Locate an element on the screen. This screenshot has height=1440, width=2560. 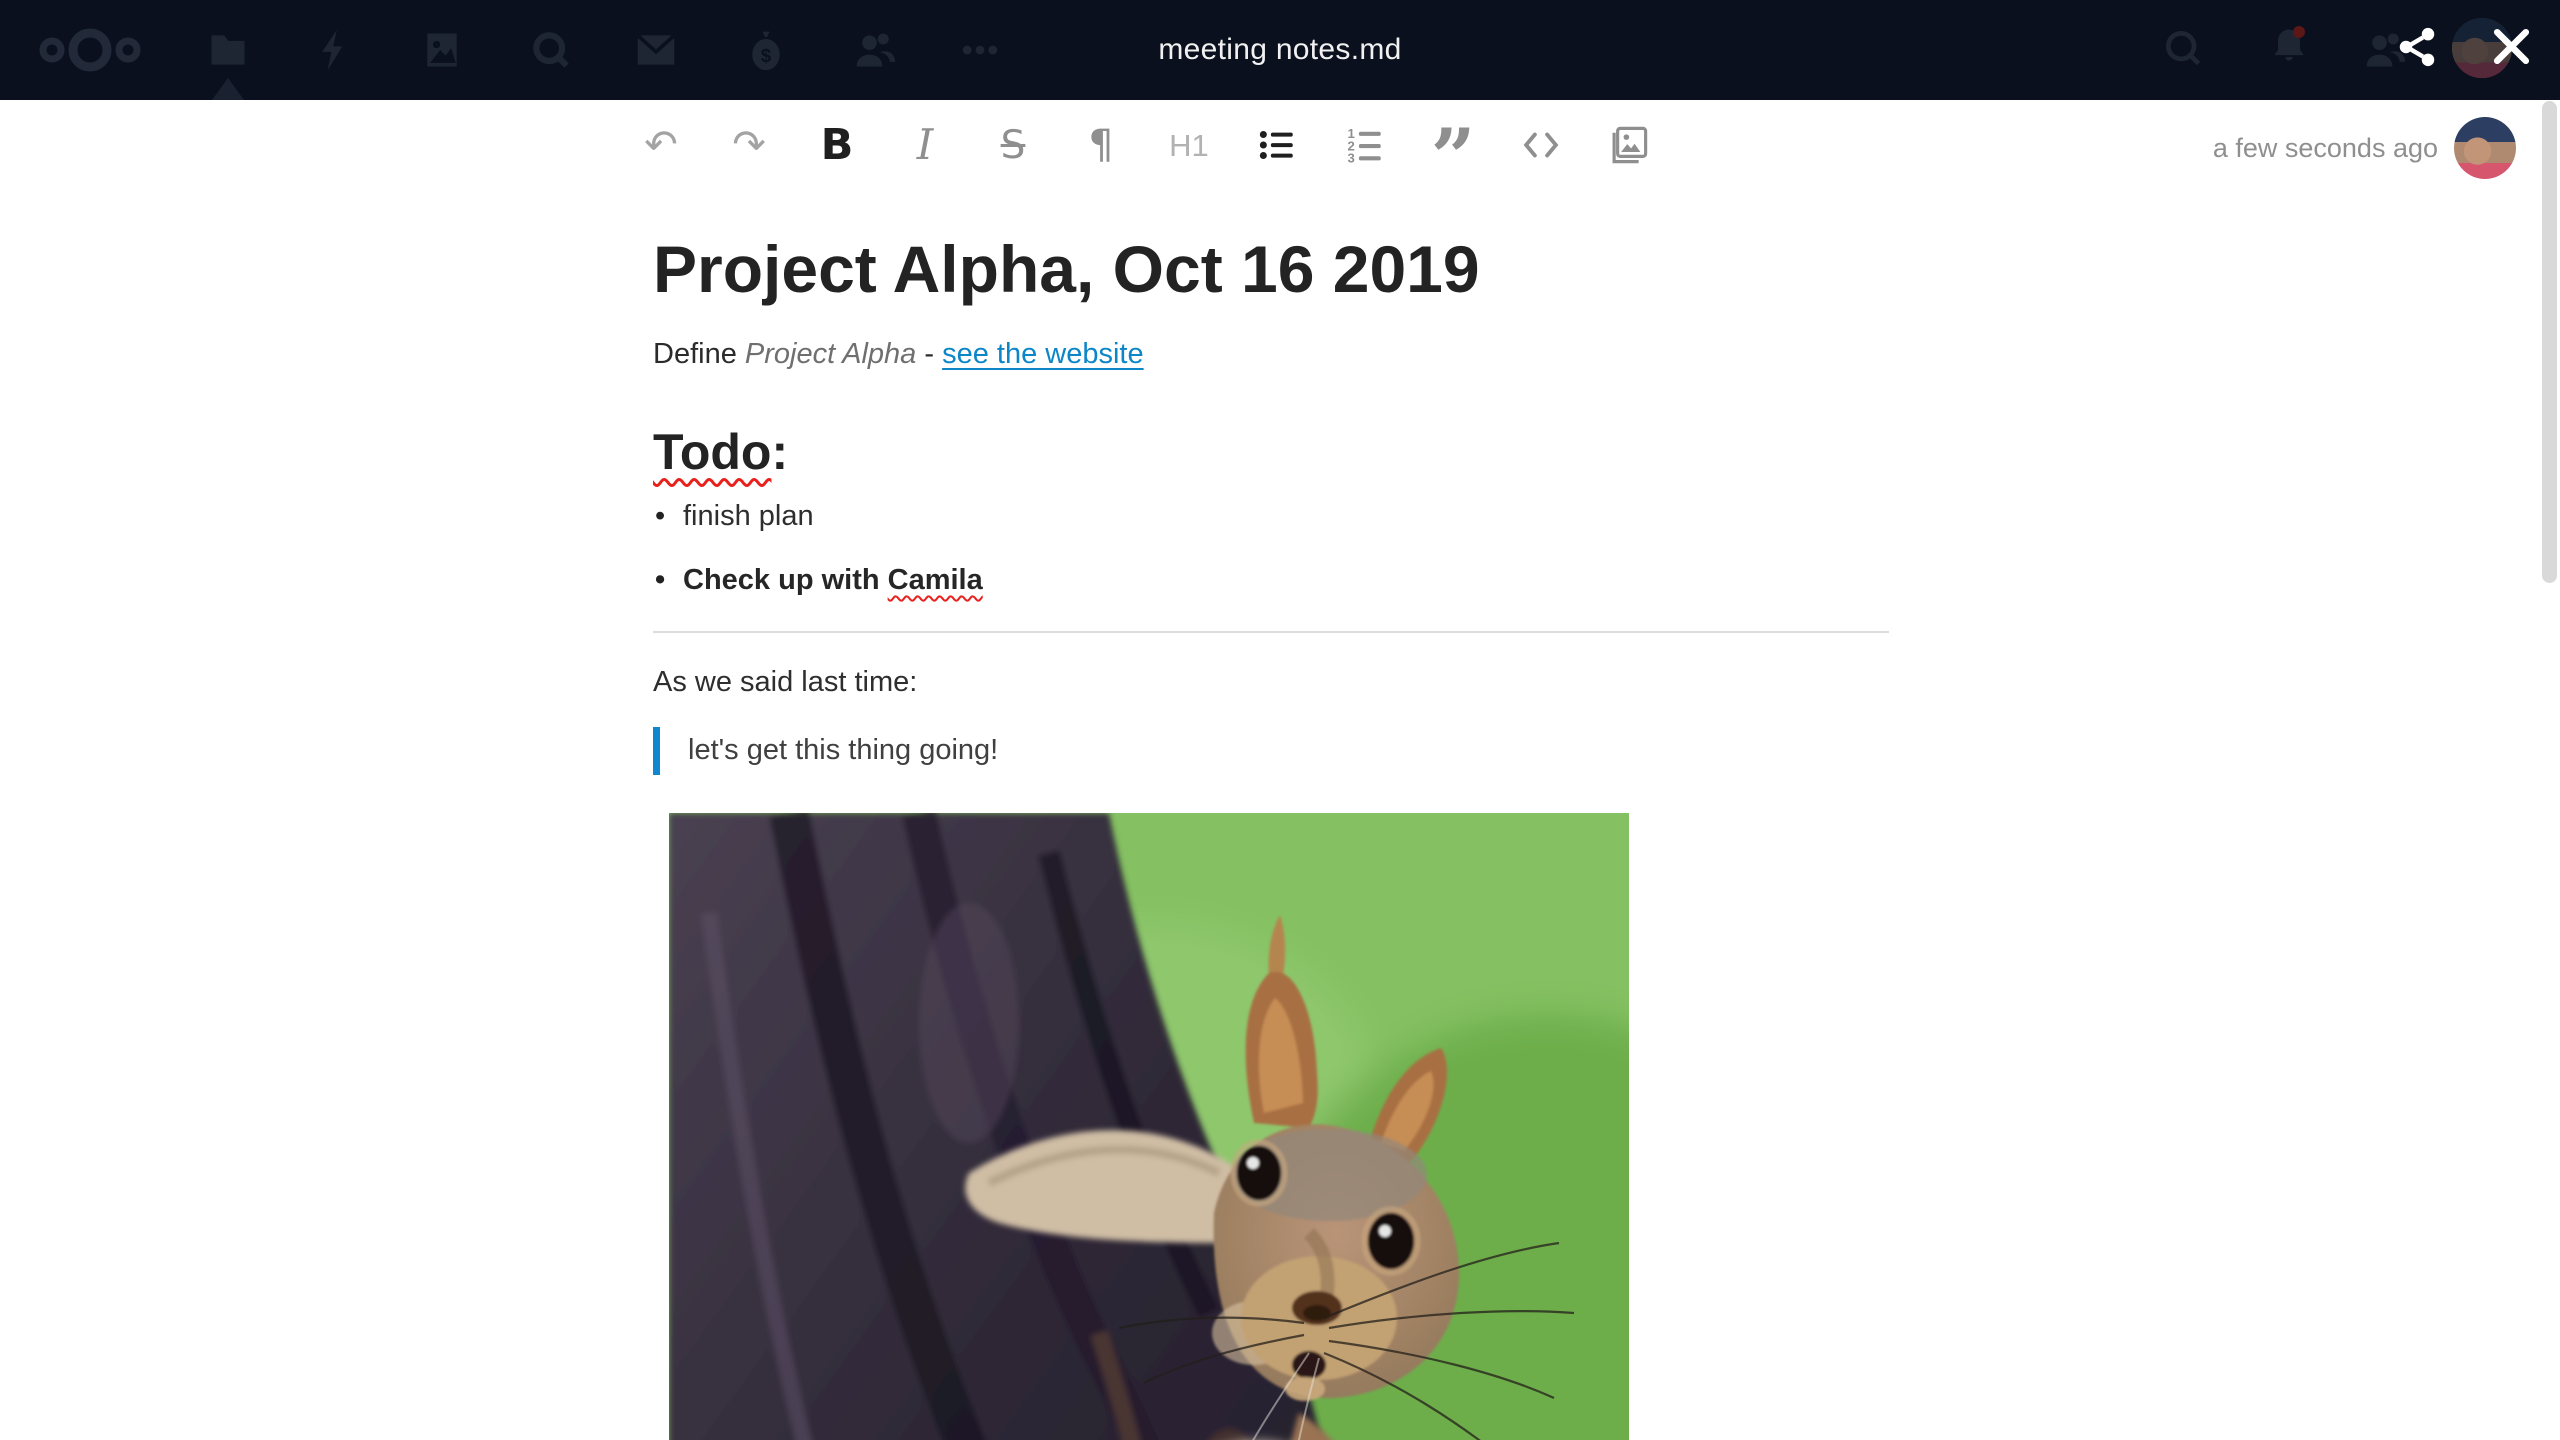
bullet-list-icon is located at coordinates (1276, 145).